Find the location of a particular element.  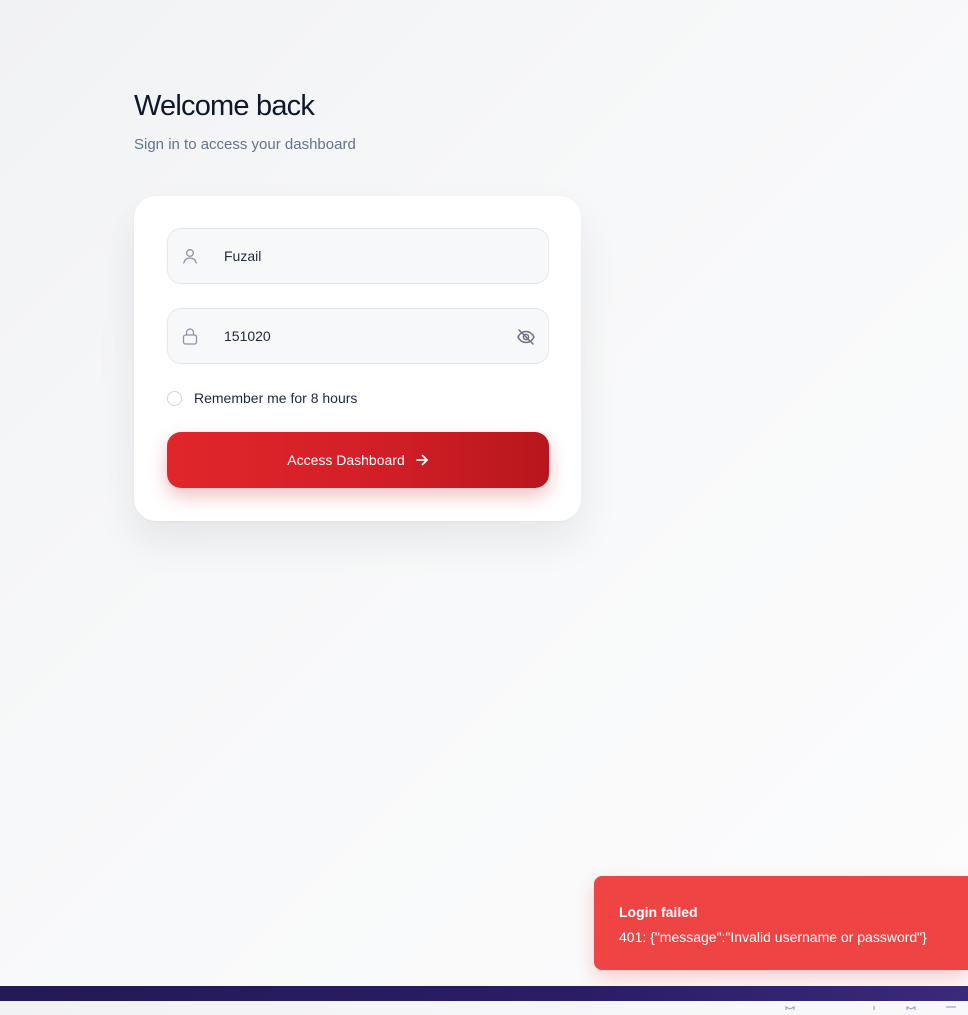

eye-off-icon is located at coordinates (526, 337).